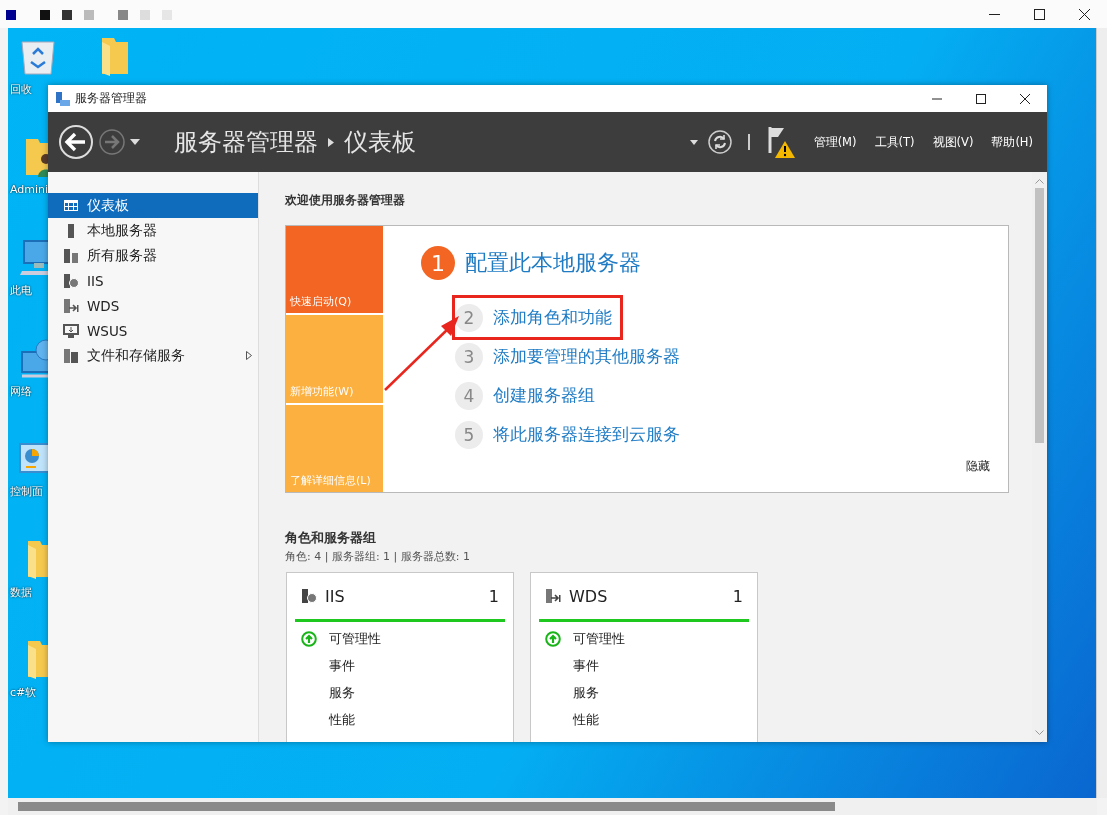  Describe the element at coordinates (1039, 733) in the screenshot. I see `scroll-down-icon` at that location.